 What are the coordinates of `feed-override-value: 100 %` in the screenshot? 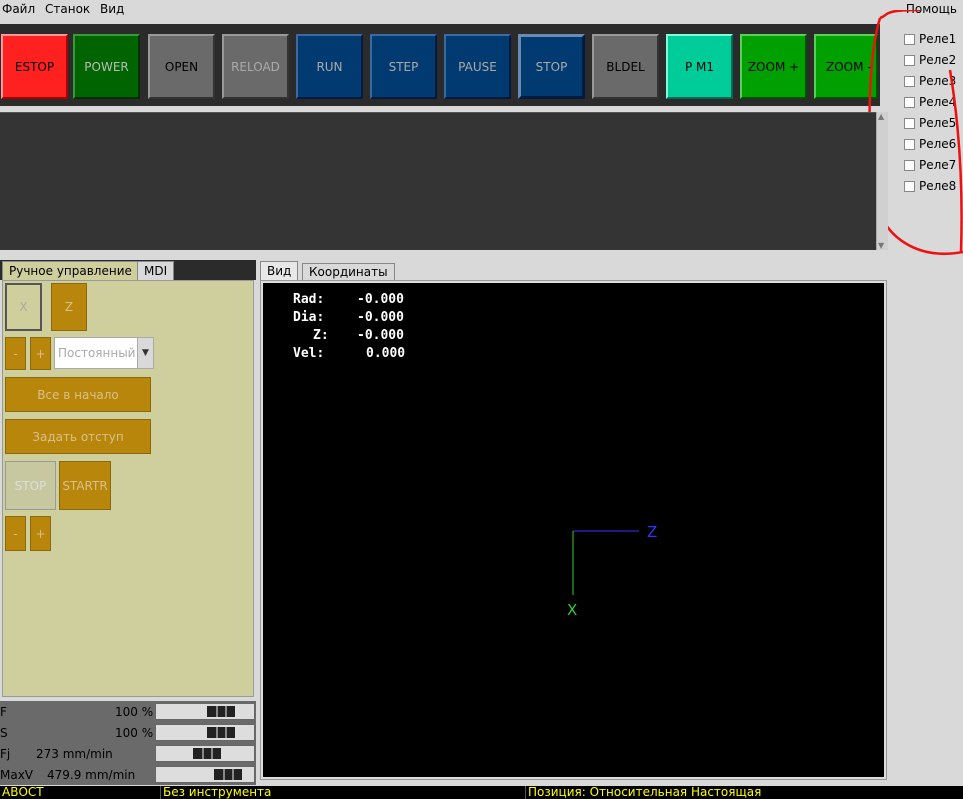 It's located at (134, 712).